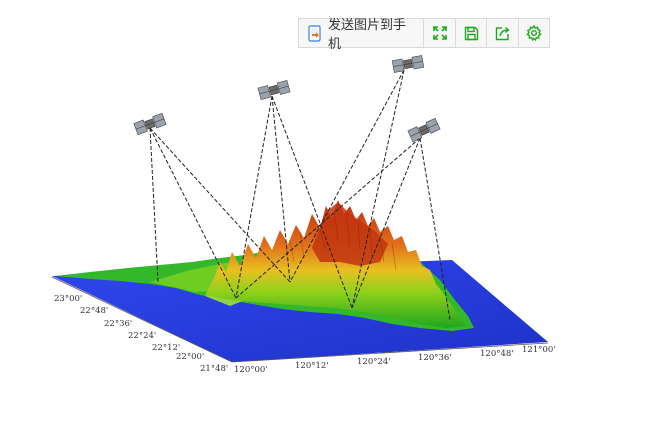  Describe the element at coordinates (142, 336) in the screenshot. I see `lat-tick-label: 22°24'` at that location.